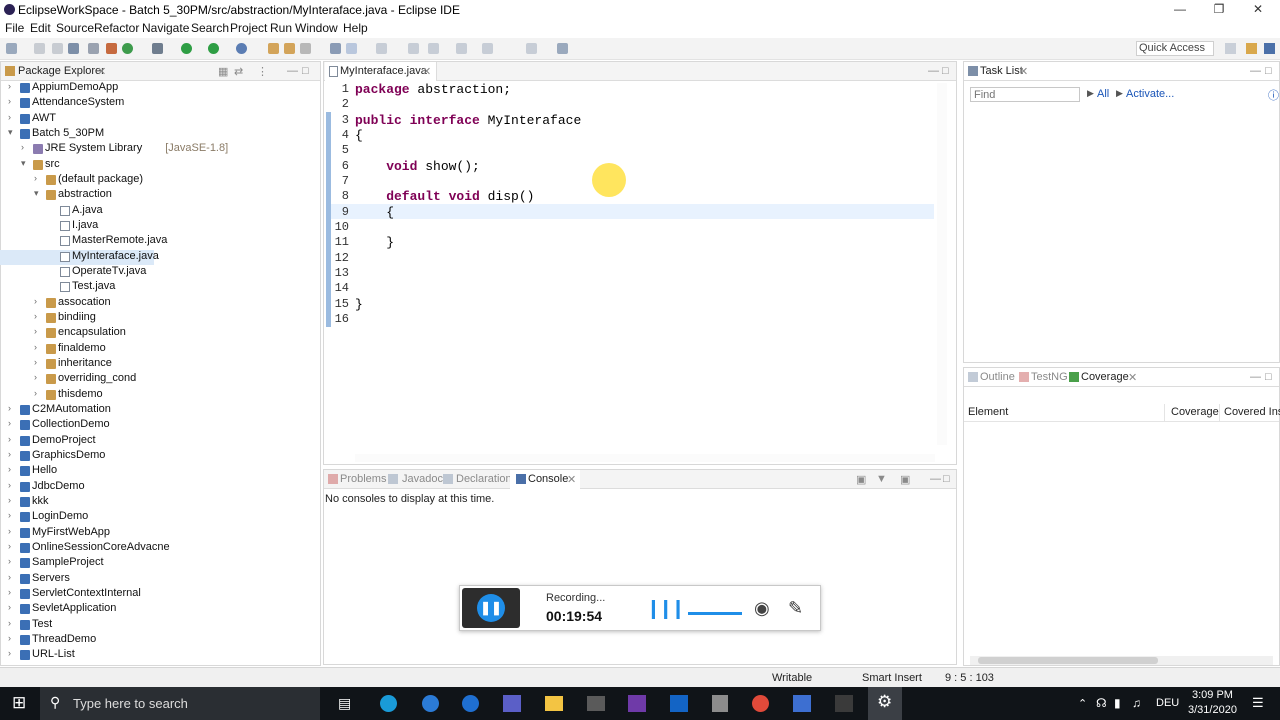 This screenshot has height=720, width=1280. I want to click on java-ee-perspective-icon, so click(1251, 48).